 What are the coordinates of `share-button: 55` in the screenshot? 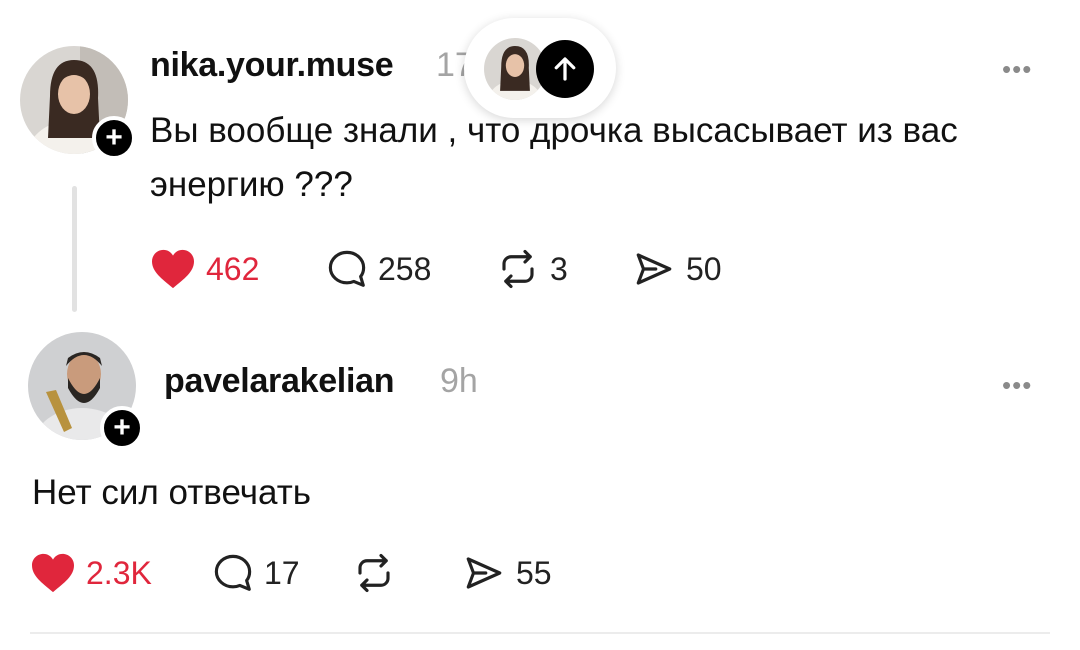 It's located at (507, 573).